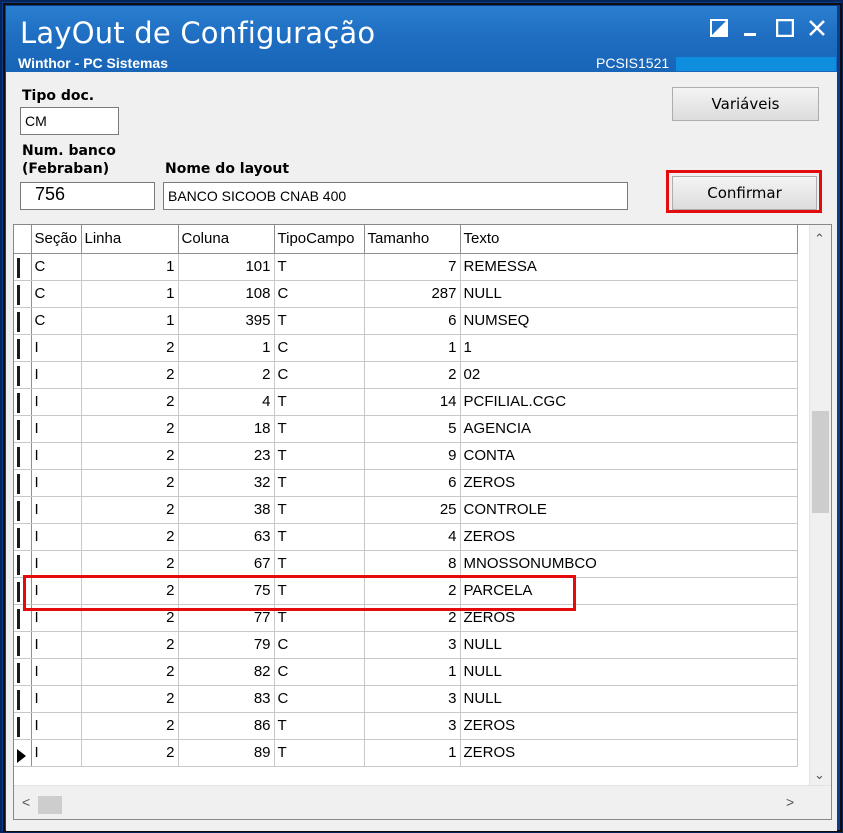  I want to click on nome-layout-field: BANCO SICOOB CNAB 400, so click(395, 196).